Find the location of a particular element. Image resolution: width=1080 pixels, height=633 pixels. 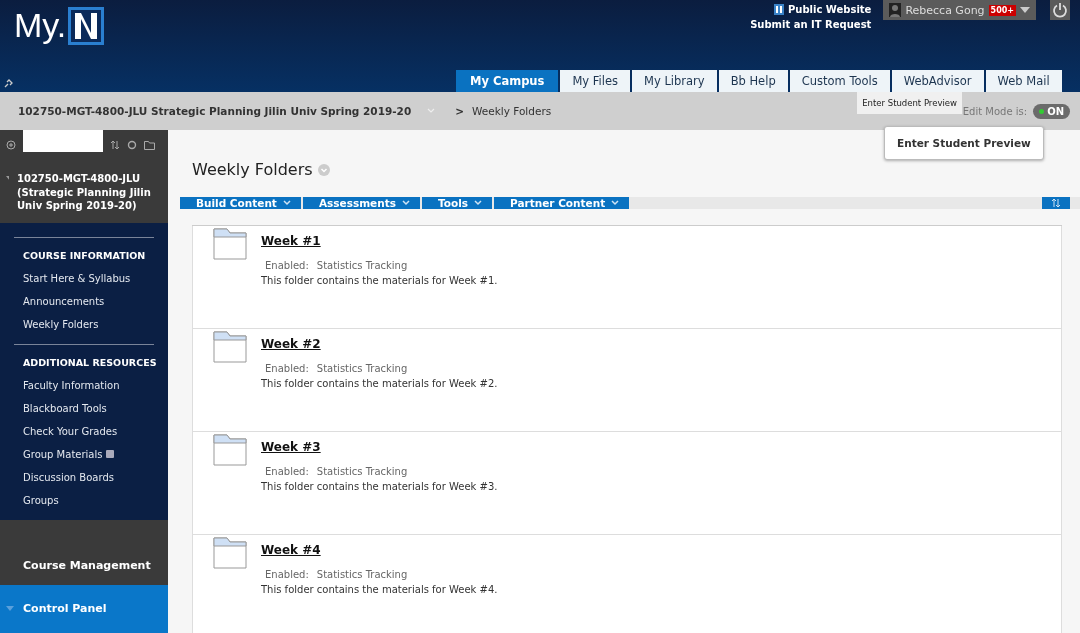

folder-title: Week #1 is located at coordinates (379, 241).